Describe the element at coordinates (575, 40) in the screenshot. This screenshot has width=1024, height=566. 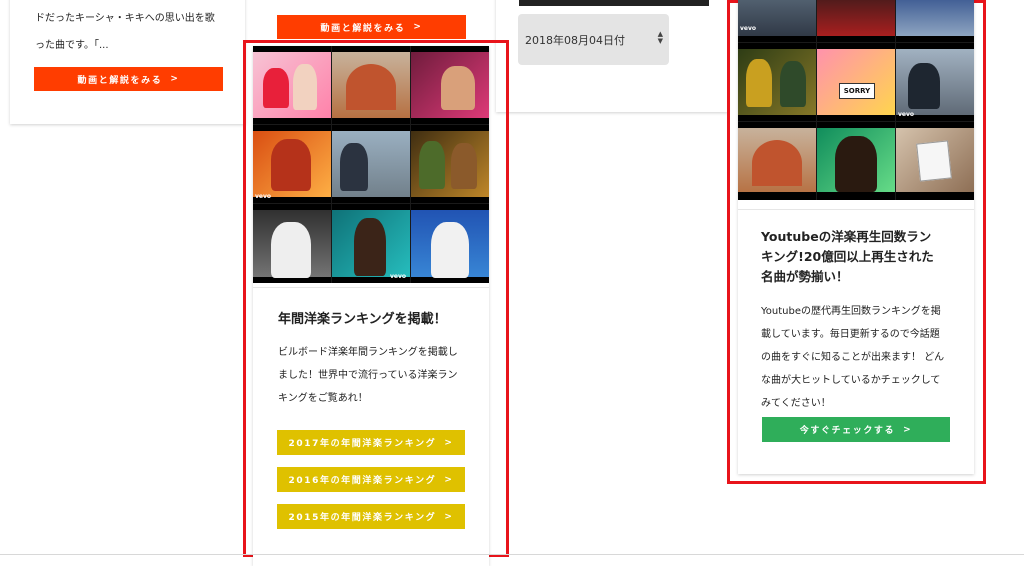
I see `date-select-value: 2018年08月04日付` at that location.